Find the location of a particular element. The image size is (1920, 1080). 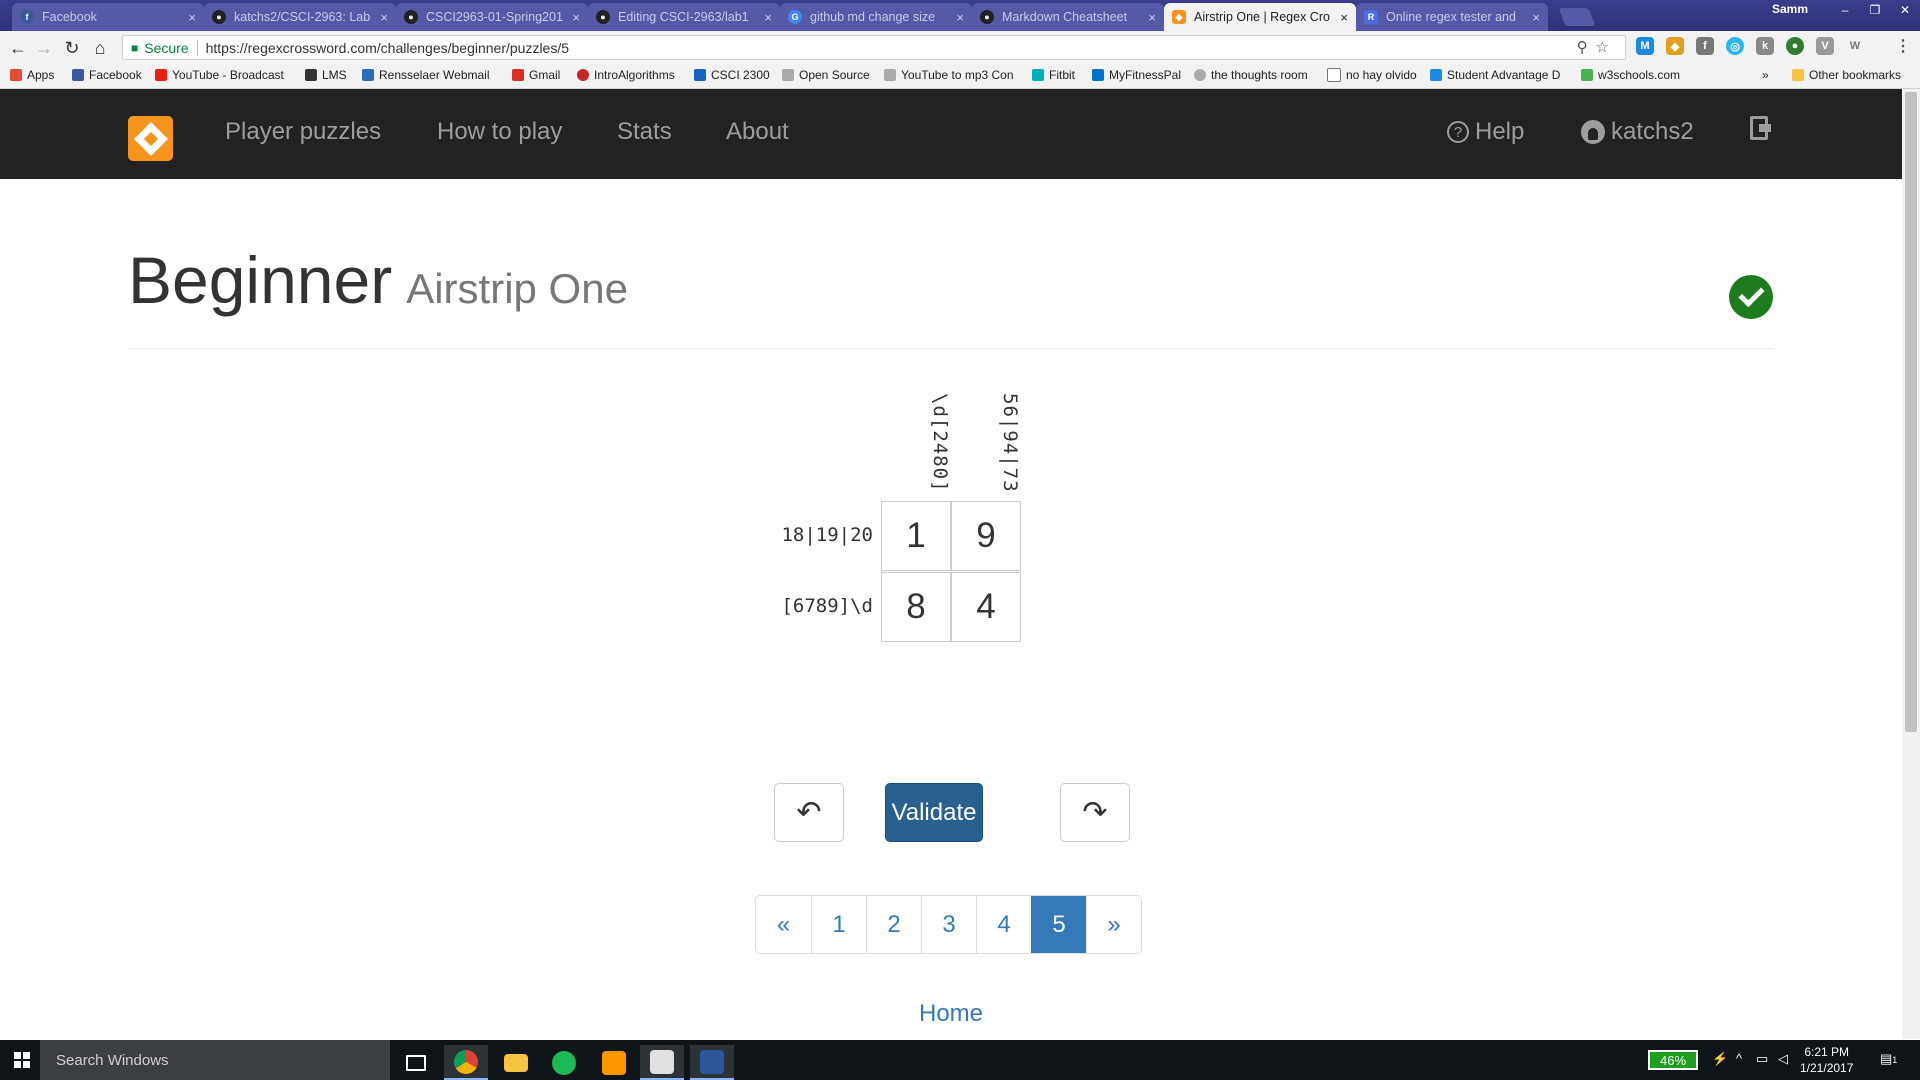

task-view-icon is located at coordinates (416, 1062).